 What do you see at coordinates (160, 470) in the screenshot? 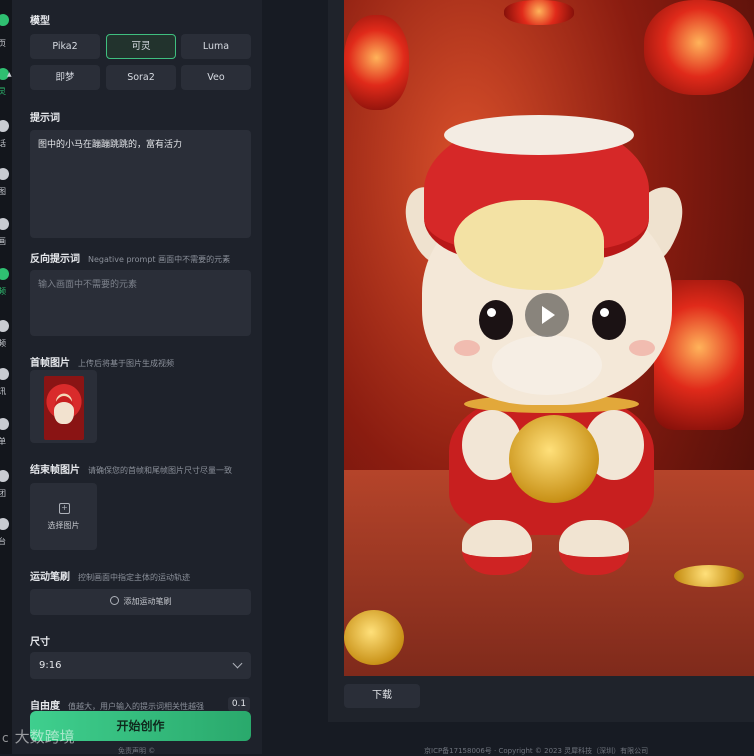
I see `end-frame-hint: 请确保您的首帧和尾帧图片尺寸尽量一致` at bounding box center [160, 470].